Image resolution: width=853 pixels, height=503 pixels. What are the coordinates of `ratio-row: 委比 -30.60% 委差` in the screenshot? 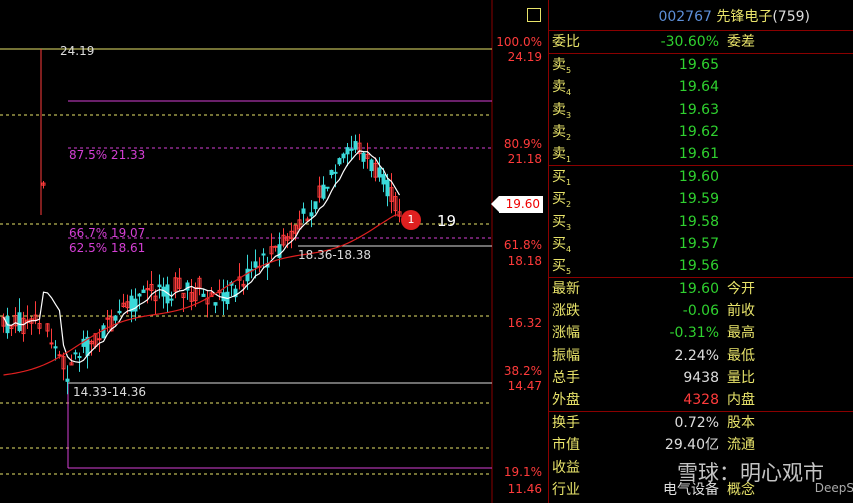 It's located at (701, 42).